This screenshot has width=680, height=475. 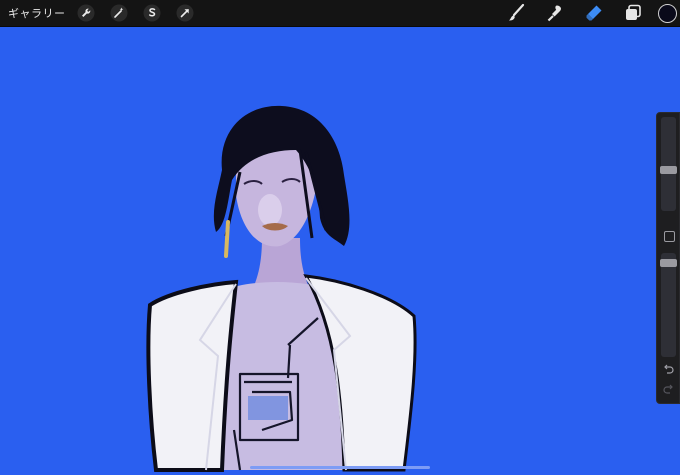 What do you see at coordinates (268, 408) in the screenshot?
I see `artwork-sketch-fill` at bounding box center [268, 408].